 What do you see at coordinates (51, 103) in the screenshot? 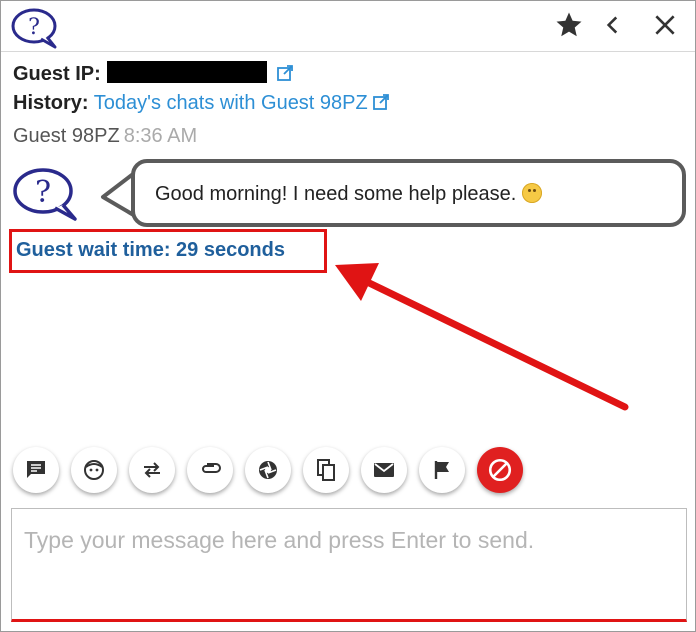
I see `history-label: History:` at bounding box center [51, 103].